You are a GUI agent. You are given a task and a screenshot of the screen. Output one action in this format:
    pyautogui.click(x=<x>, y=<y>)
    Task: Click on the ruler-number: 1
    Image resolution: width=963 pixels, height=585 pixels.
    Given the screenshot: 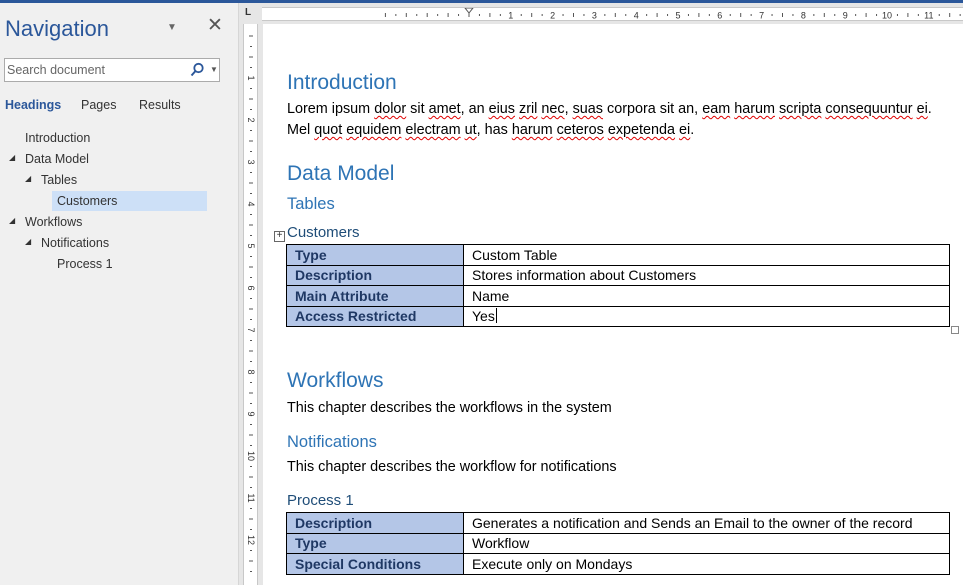 What is the action you would take?
    pyautogui.click(x=510, y=16)
    